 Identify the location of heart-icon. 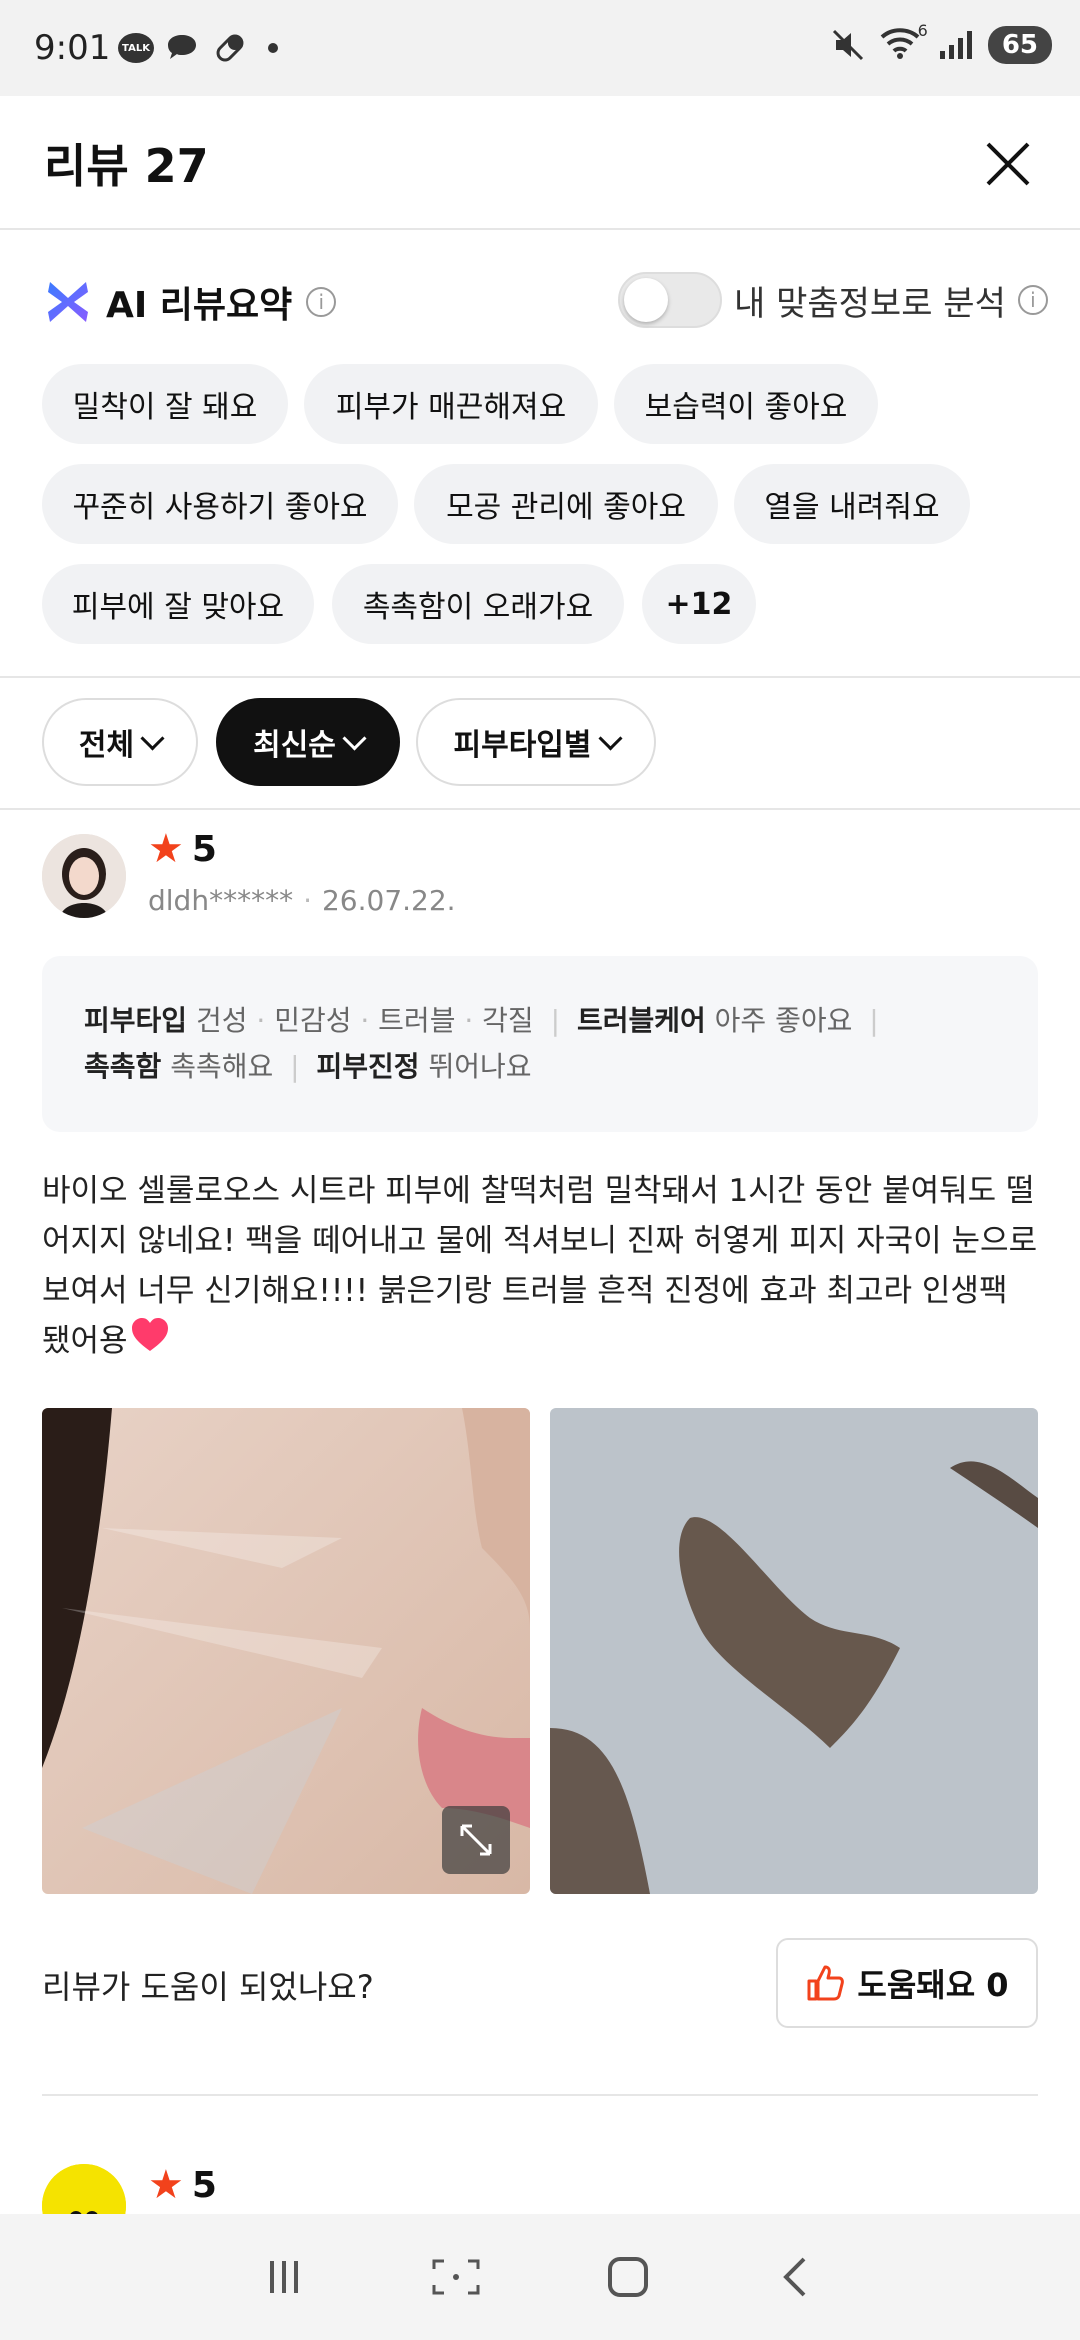
(150, 1342).